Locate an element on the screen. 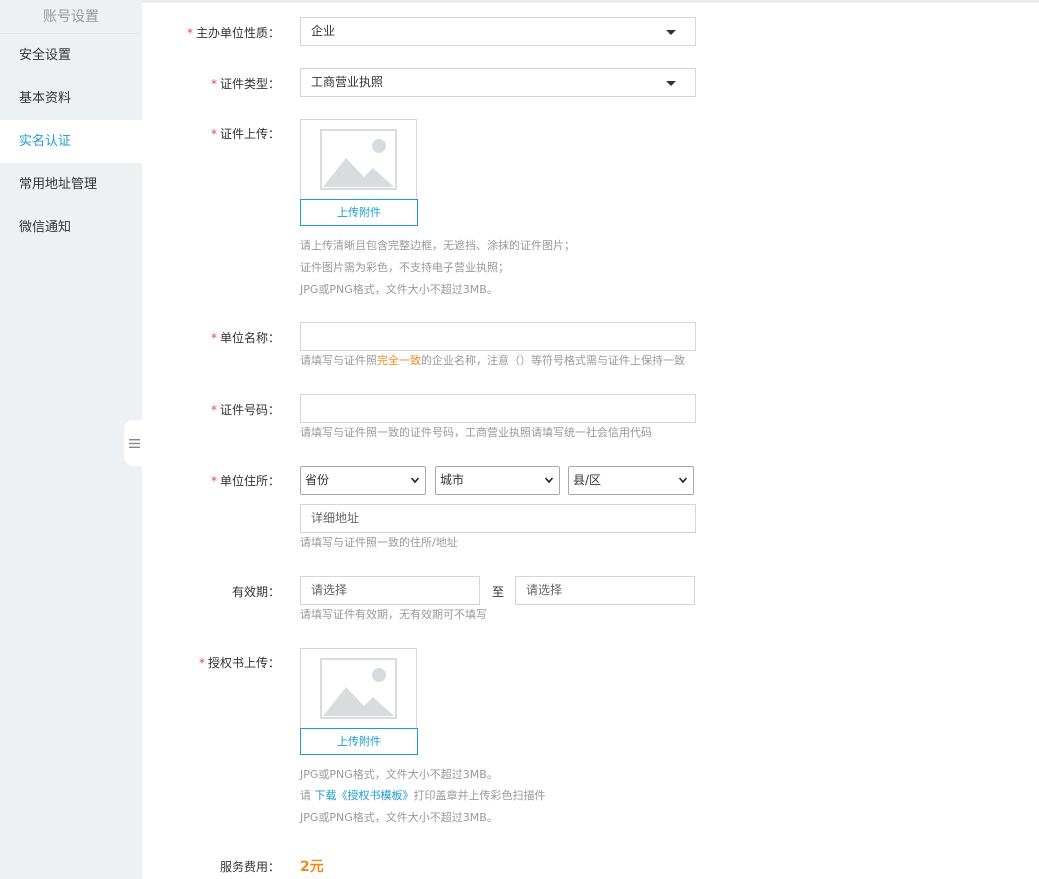 Image resolution: width=1039 pixels, height=879 pixels. province-select: 省份 is located at coordinates (363, 480).